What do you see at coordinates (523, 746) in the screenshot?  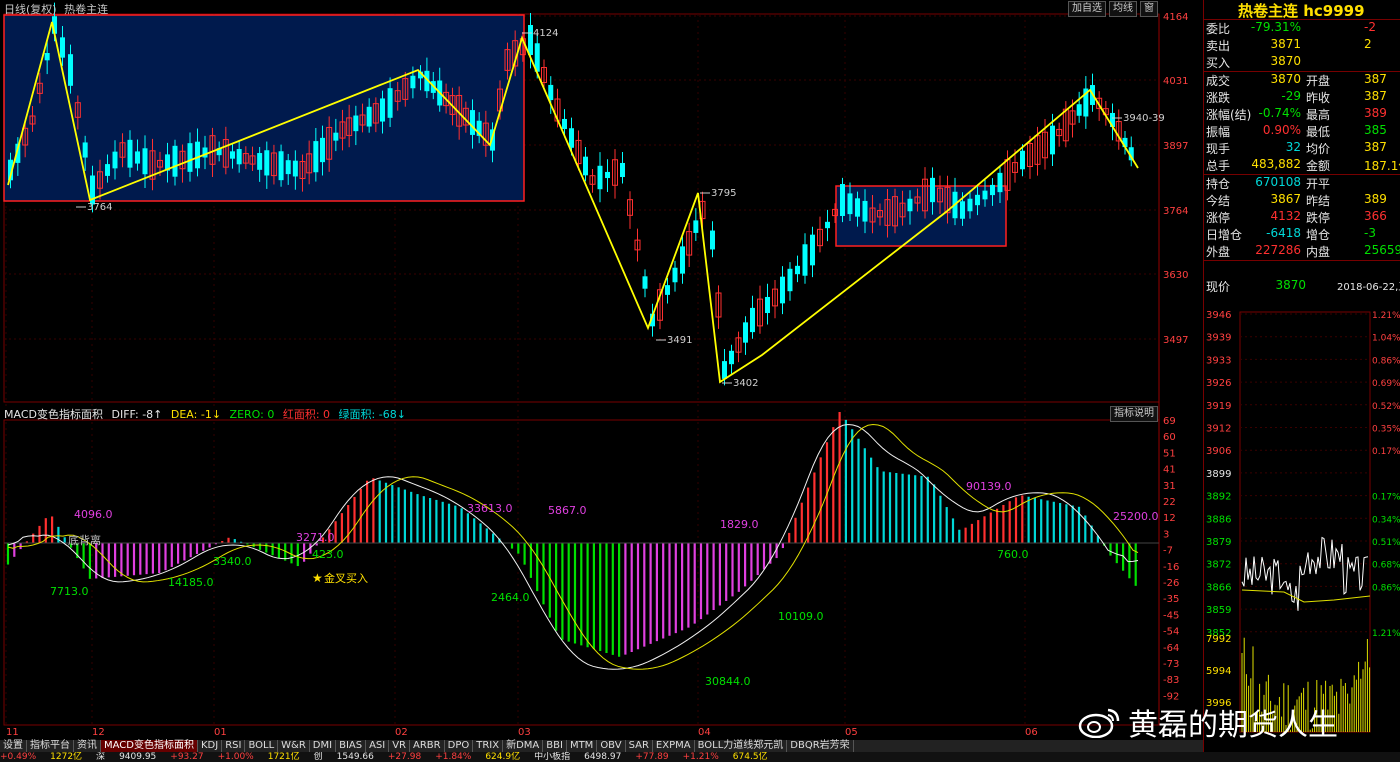 I see `tab-15: 新DMA` at bounding box center [523, 746].